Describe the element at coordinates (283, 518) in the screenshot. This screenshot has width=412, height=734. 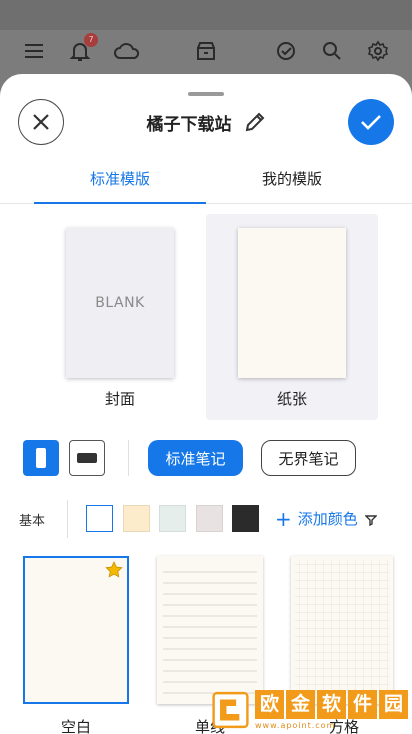
I see `plus-icon: +` at that location.